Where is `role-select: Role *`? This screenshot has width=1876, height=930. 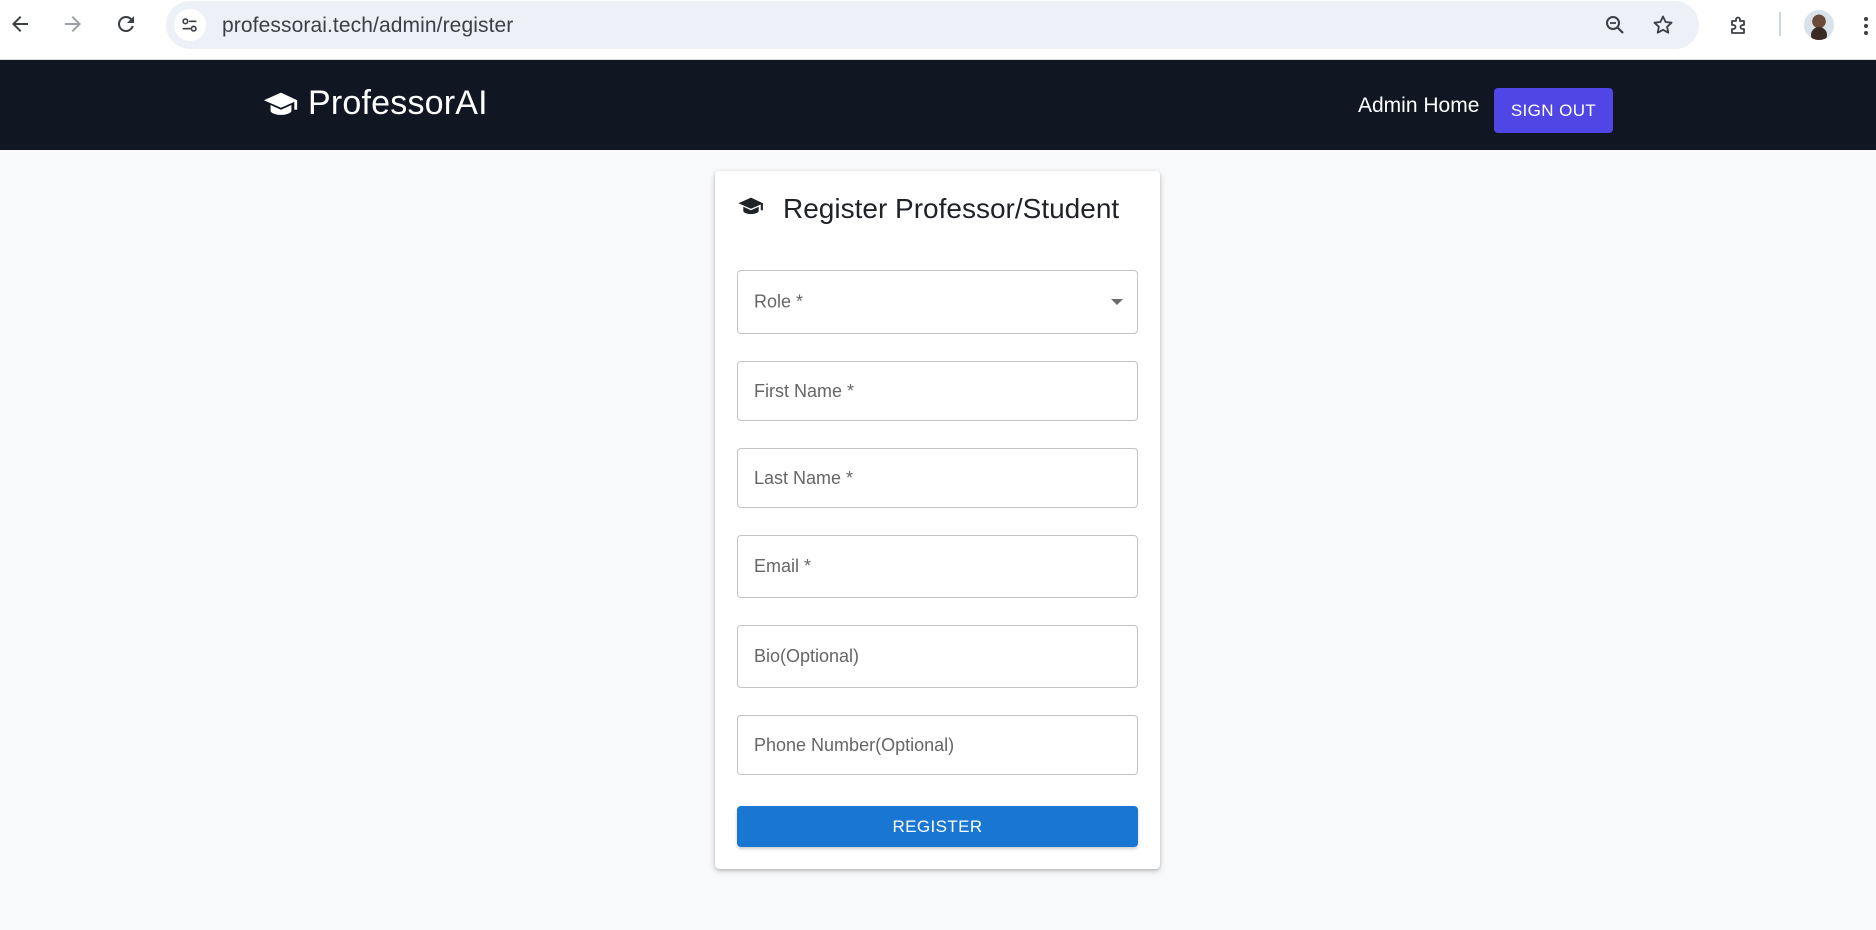
role-select: Role * is located at coordinates (937, 302).